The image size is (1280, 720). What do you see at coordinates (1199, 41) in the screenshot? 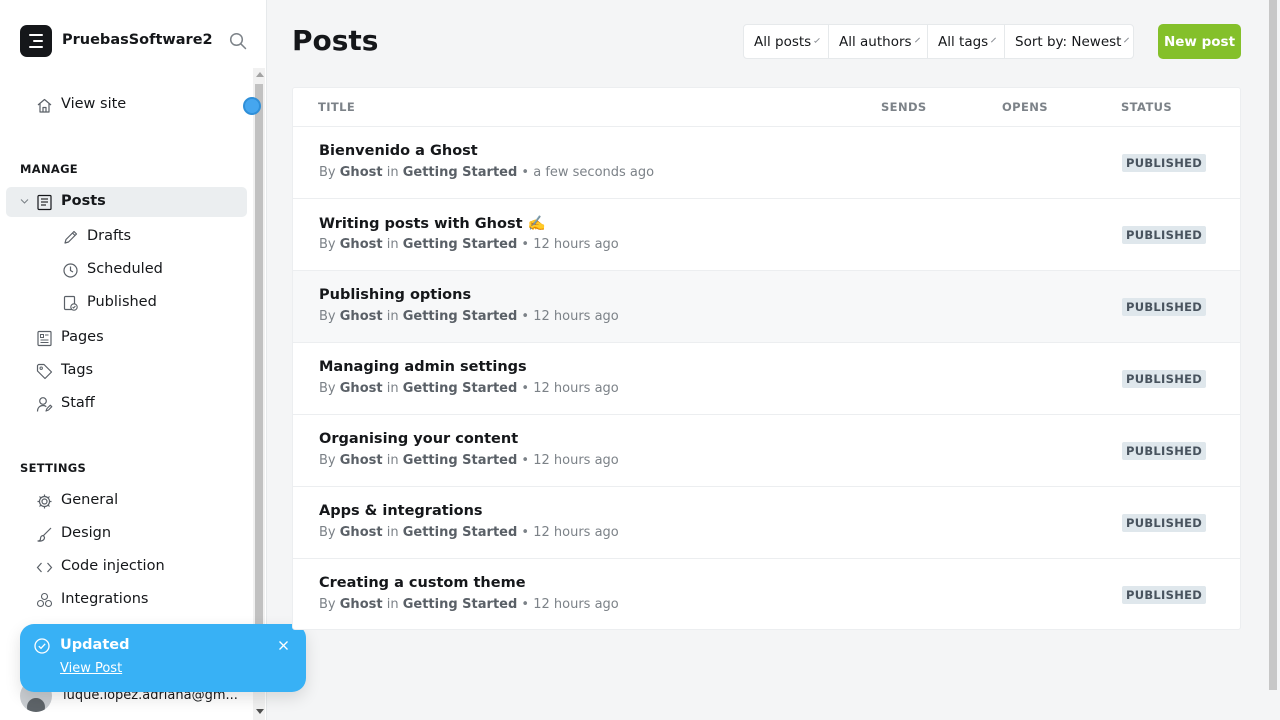
I see `new-post-button: New post` at bounding box center [1199, 41].